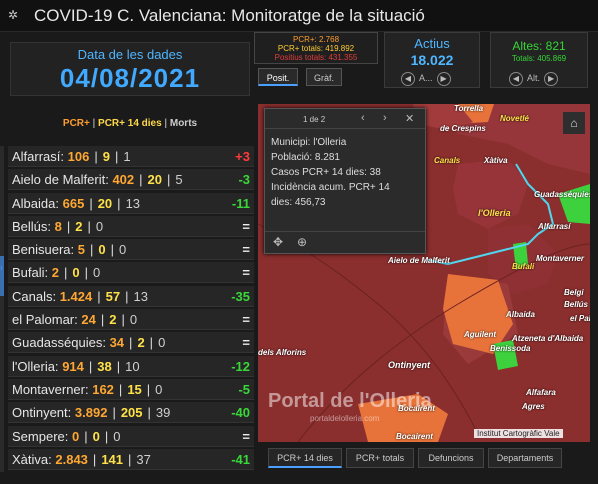 The width and height of the screenshot is (598, 484). I want to click on municipality-row: Xàtiva: 2.843 | 141 | 37 -41, so click(131, 459).